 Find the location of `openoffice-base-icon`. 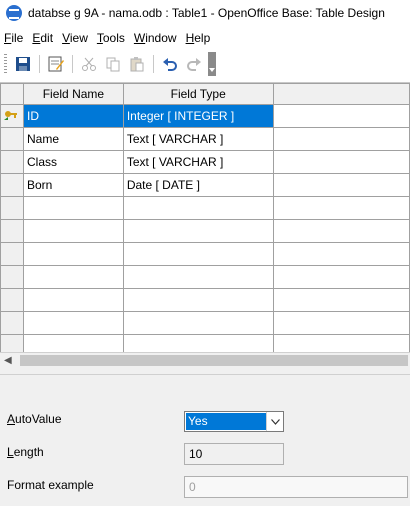

openoffice-base-icon is located at coordinates (14, 13).